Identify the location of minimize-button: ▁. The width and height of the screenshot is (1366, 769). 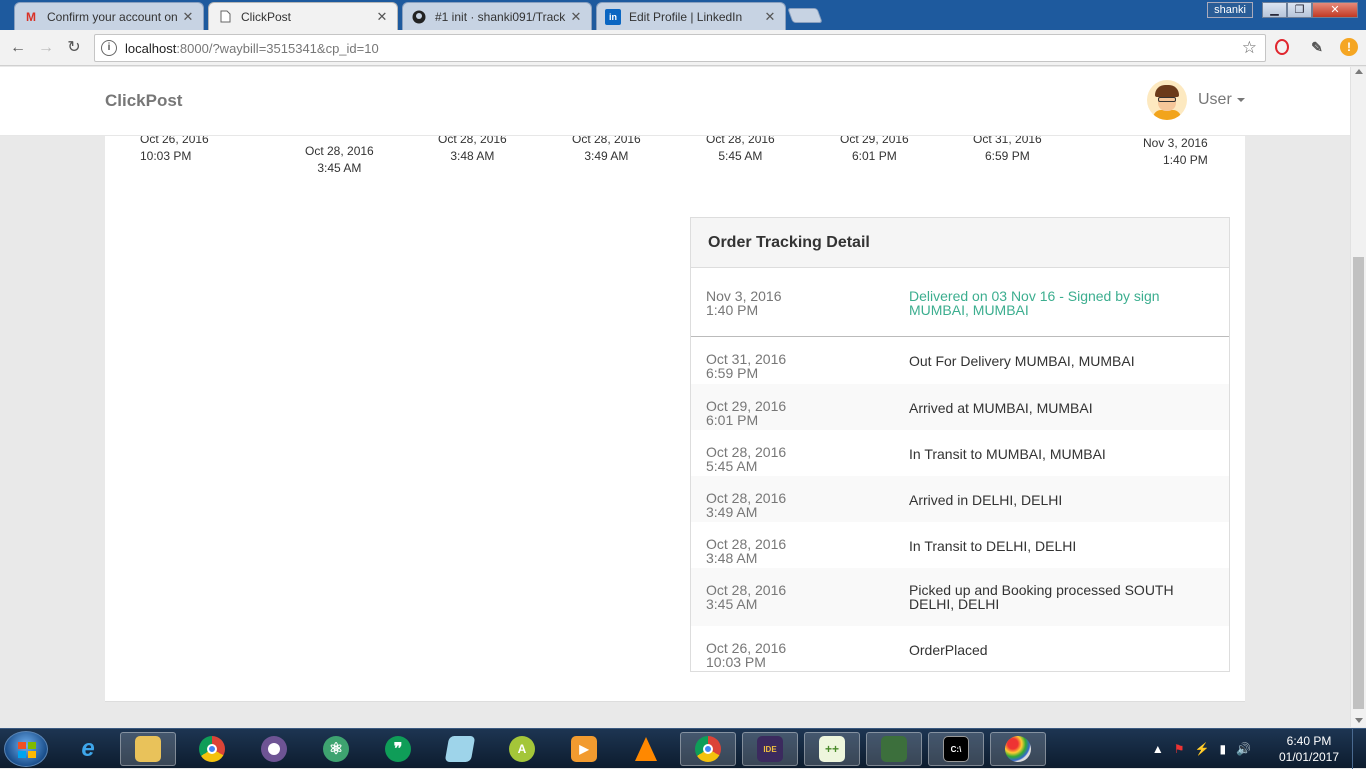
(1274, 10).